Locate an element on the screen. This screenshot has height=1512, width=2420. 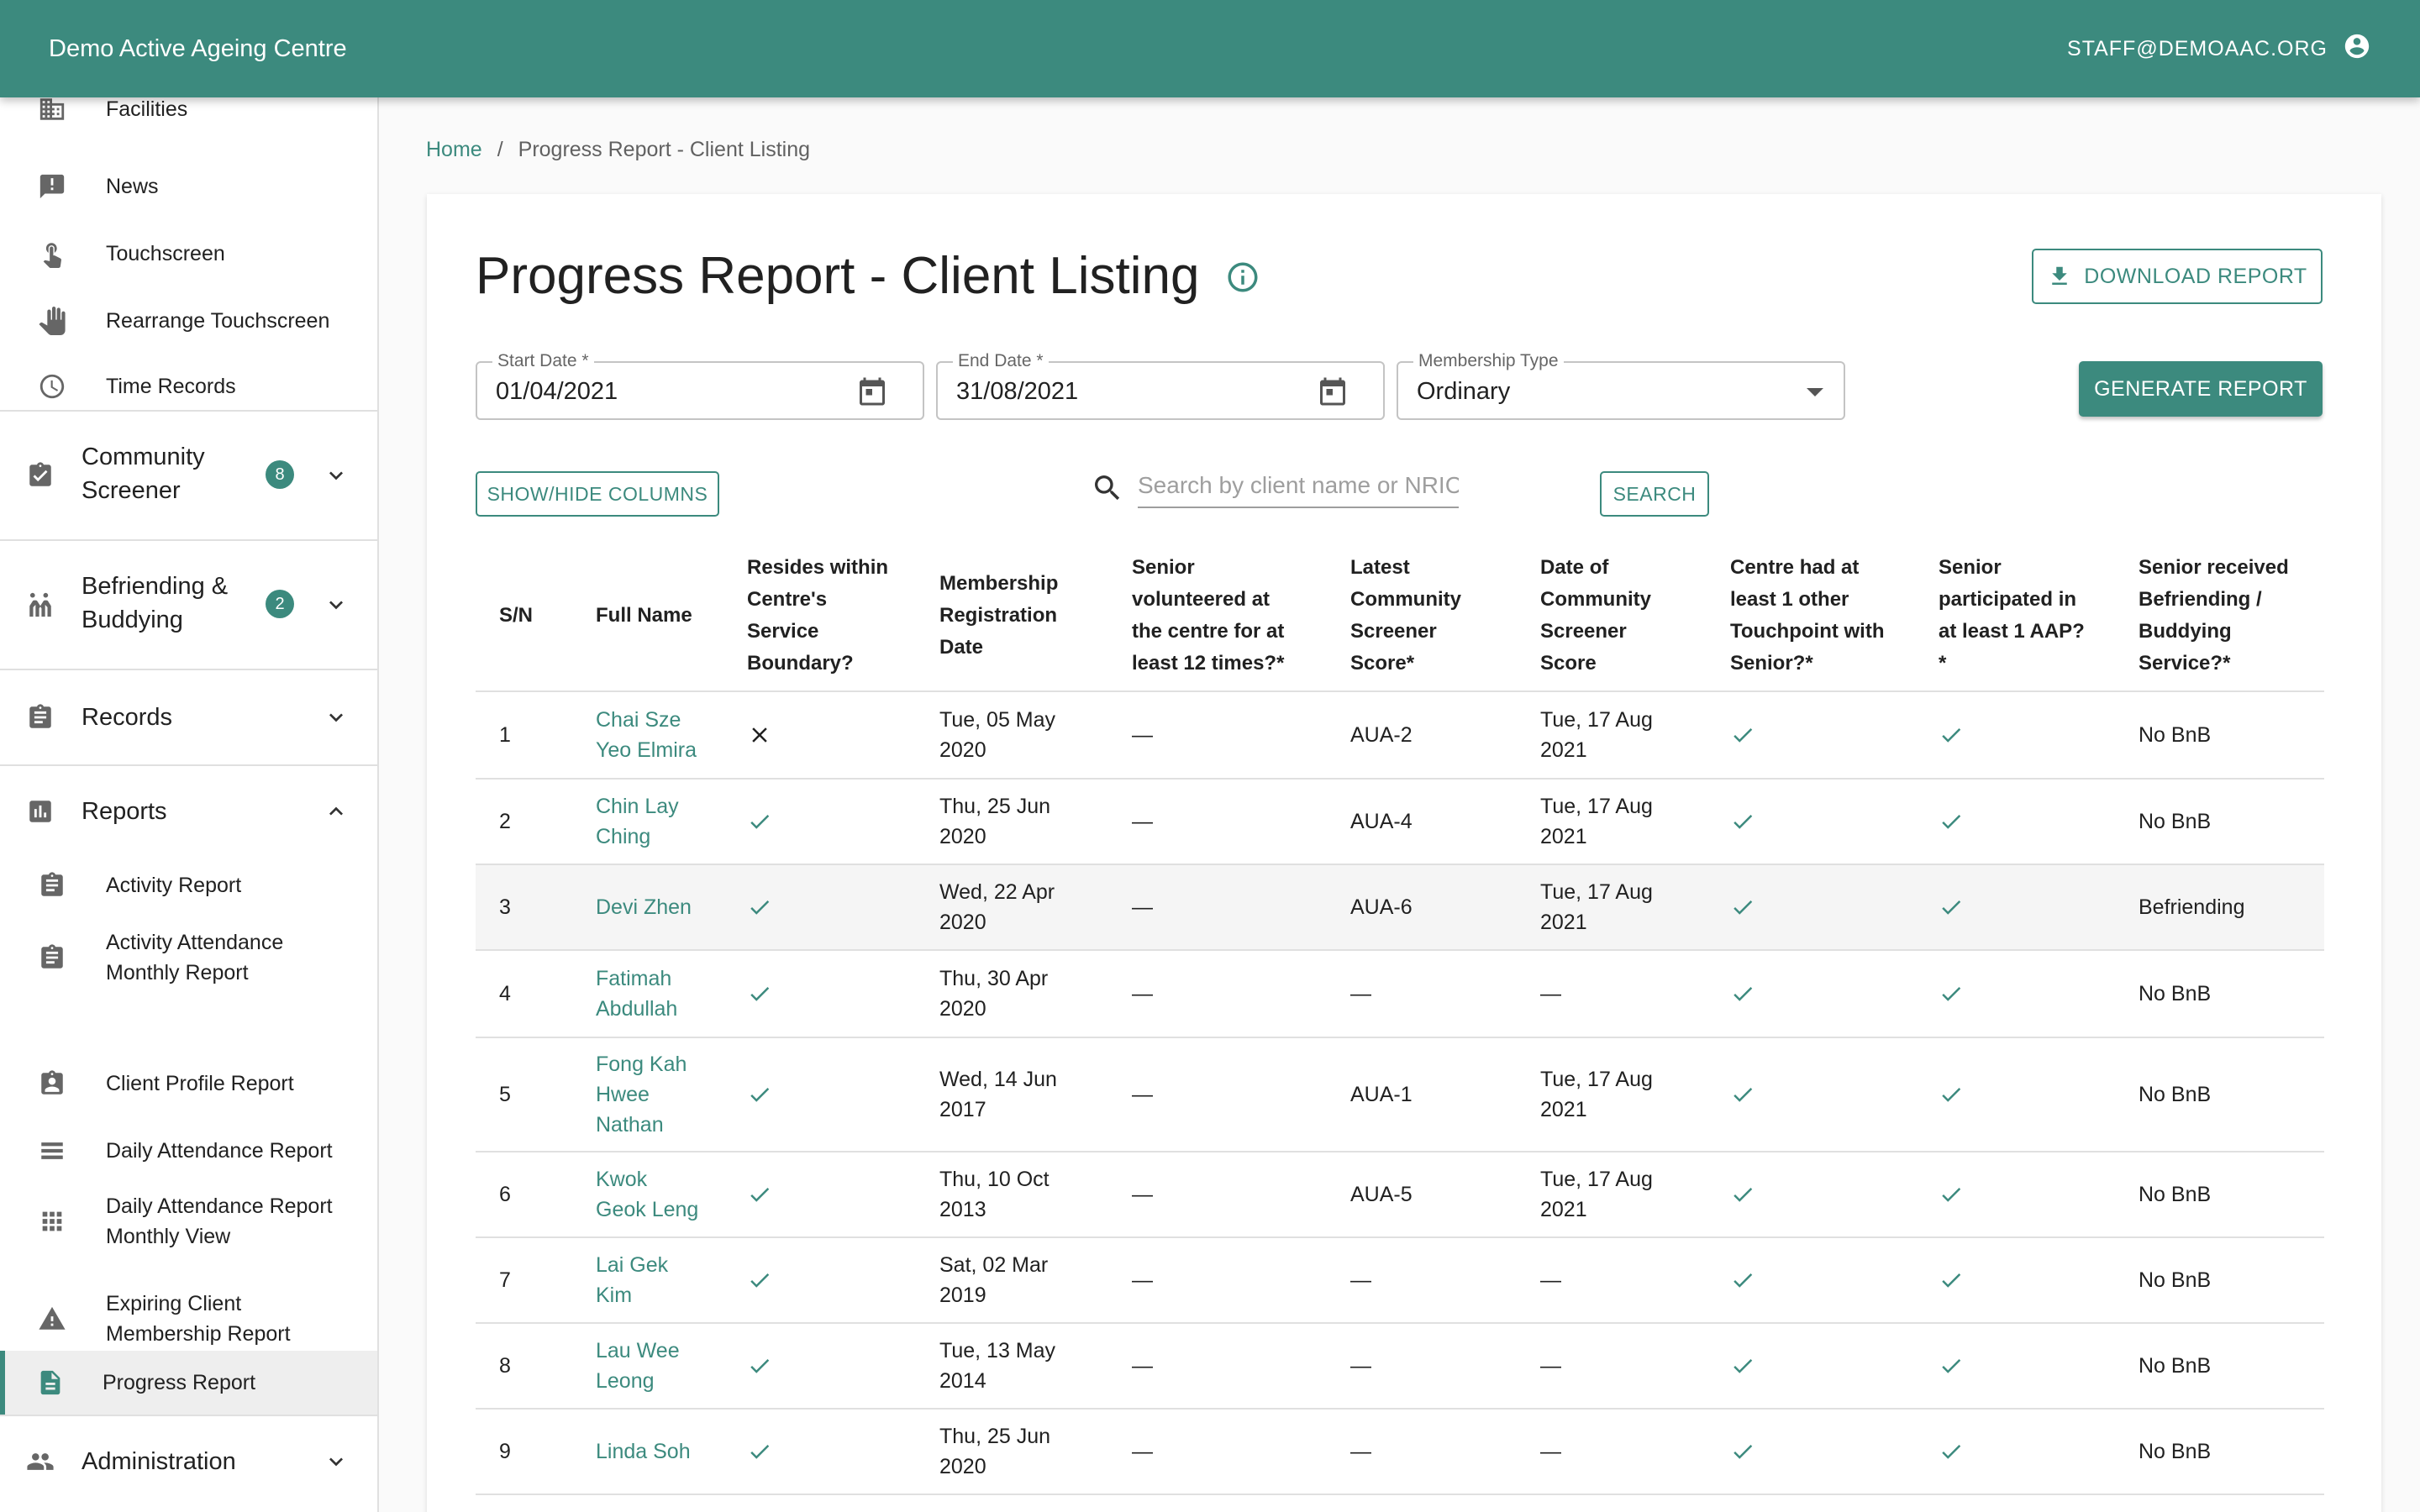
breadcrumb: Home / Progress Report - Client Listing is located at coordinates (618, 150).